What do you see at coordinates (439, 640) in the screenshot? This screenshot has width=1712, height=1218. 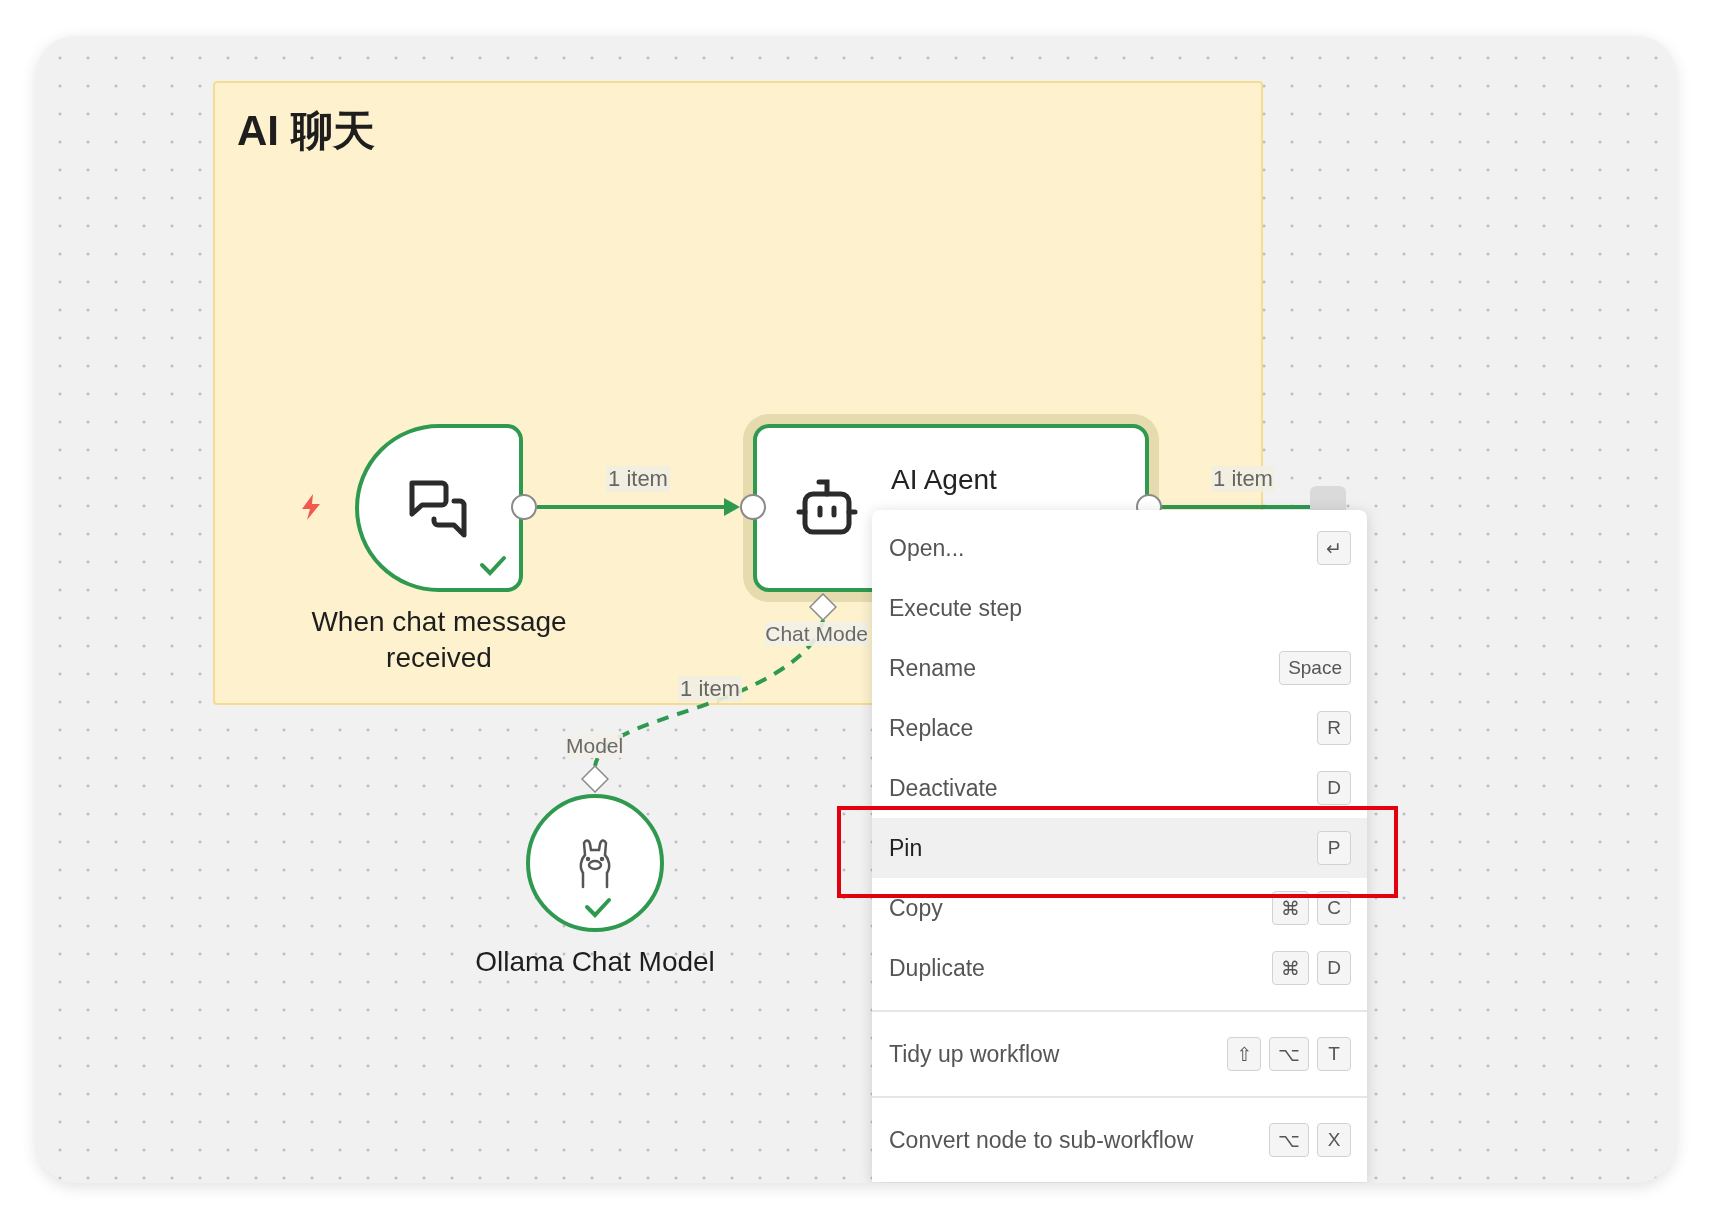 I see `node-title: When chat message received` at bounding box center [439, 640].